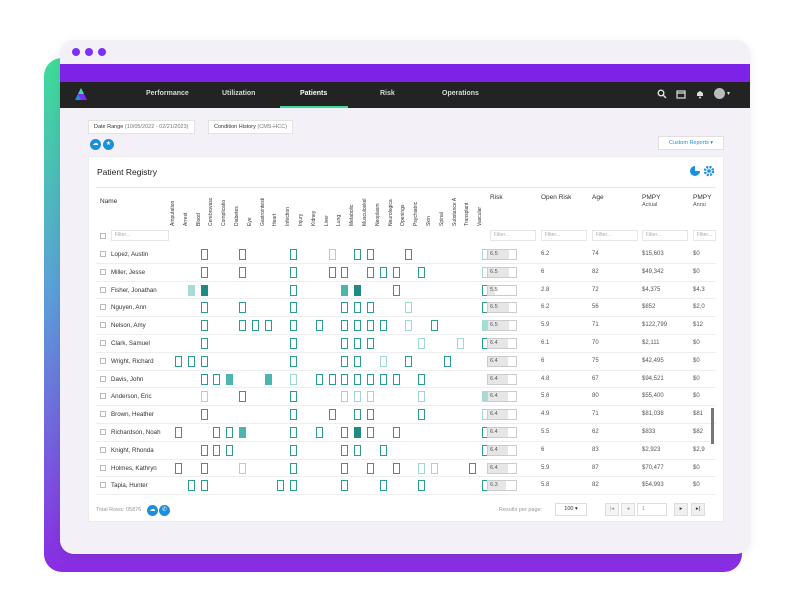 The image size is (800, 611). I want to click on patient-name: Miller, Jesse, so click(128, 272).